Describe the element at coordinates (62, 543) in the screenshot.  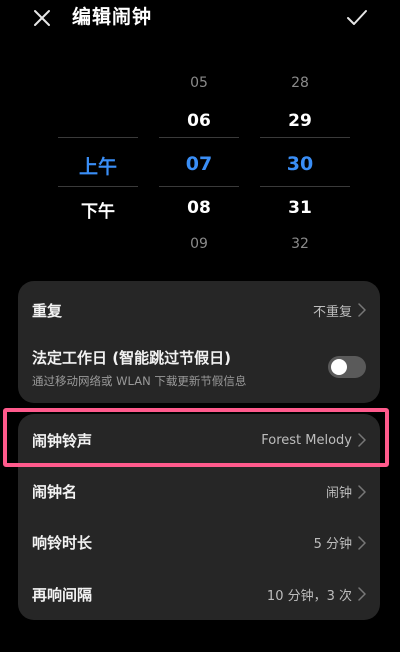
I see `ring-duration-label: 响铃时长` at that location.